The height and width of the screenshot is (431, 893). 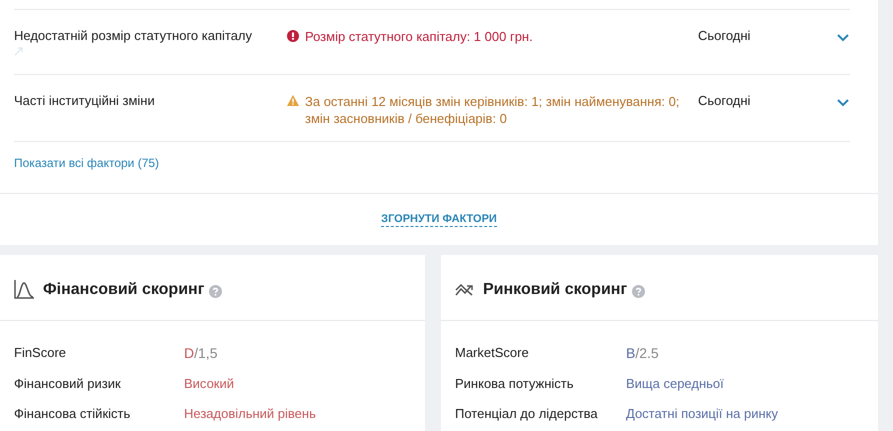 I want to click on score-value: B/2.5, so click(x=642, y=353).